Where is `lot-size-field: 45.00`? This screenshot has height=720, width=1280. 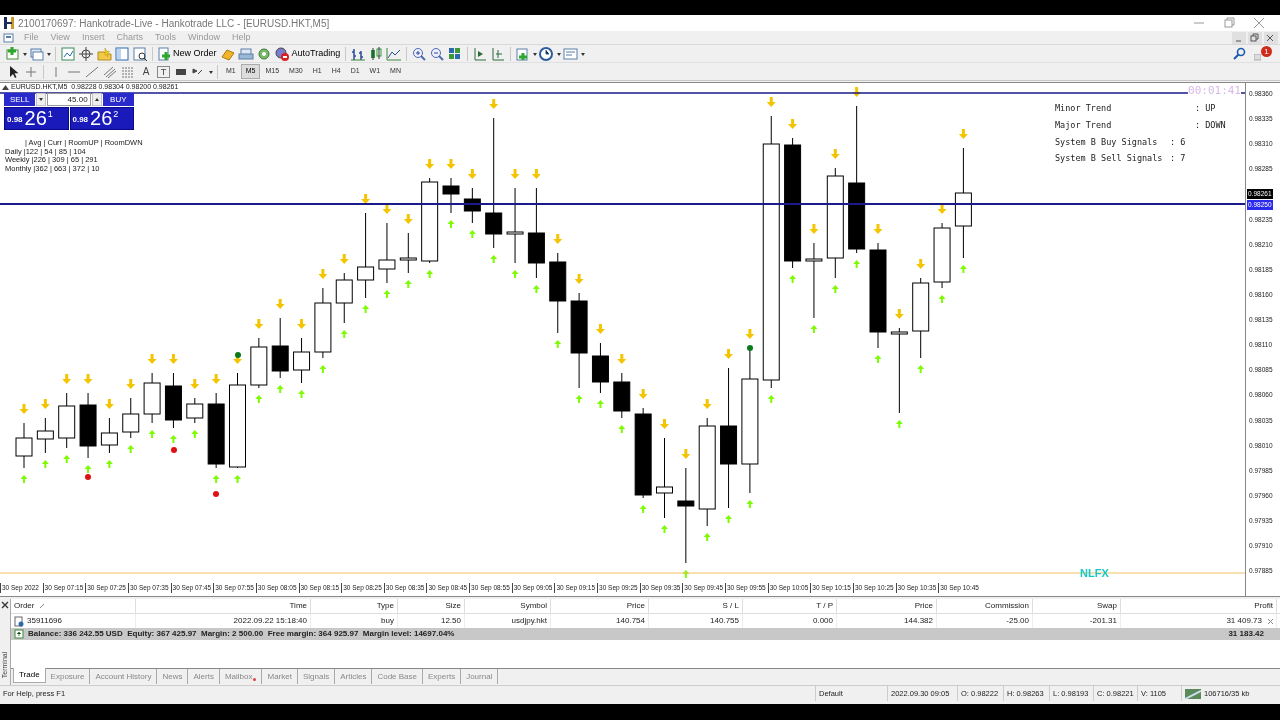 lot-size-field: 45.00 is located at coordinates (69, 99).